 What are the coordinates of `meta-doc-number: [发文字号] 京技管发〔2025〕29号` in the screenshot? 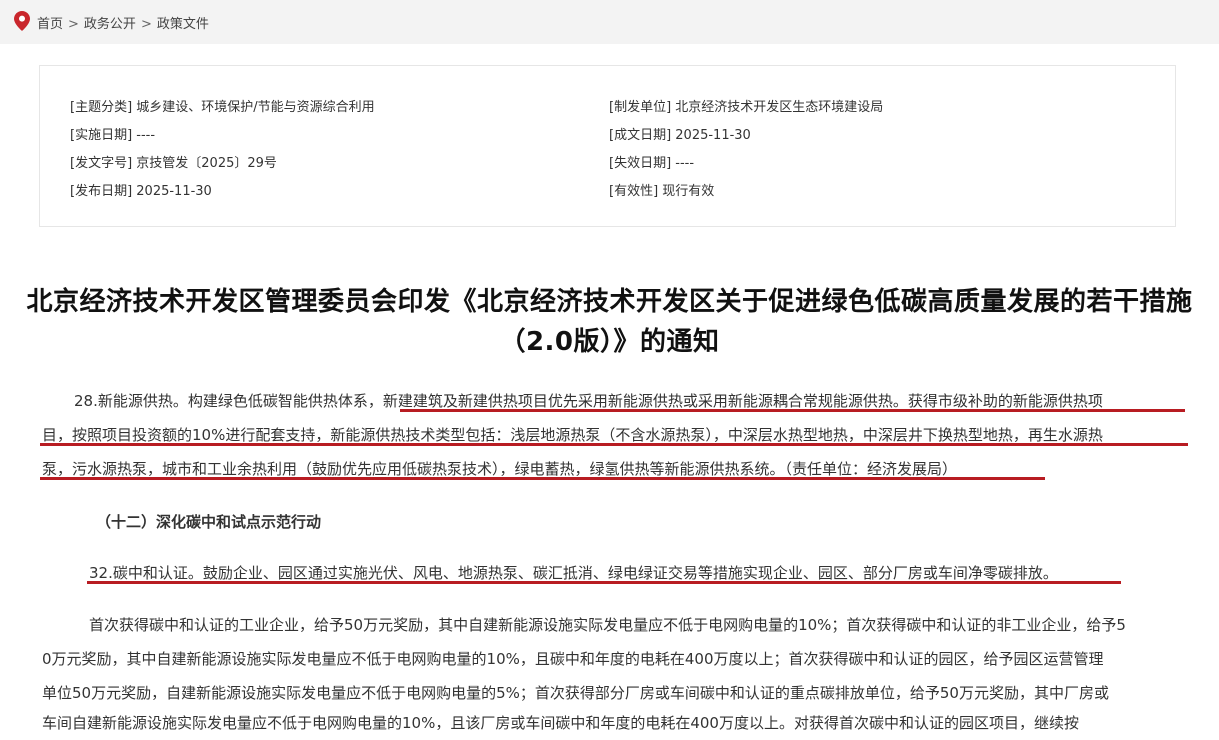 It's located at (173, 163).